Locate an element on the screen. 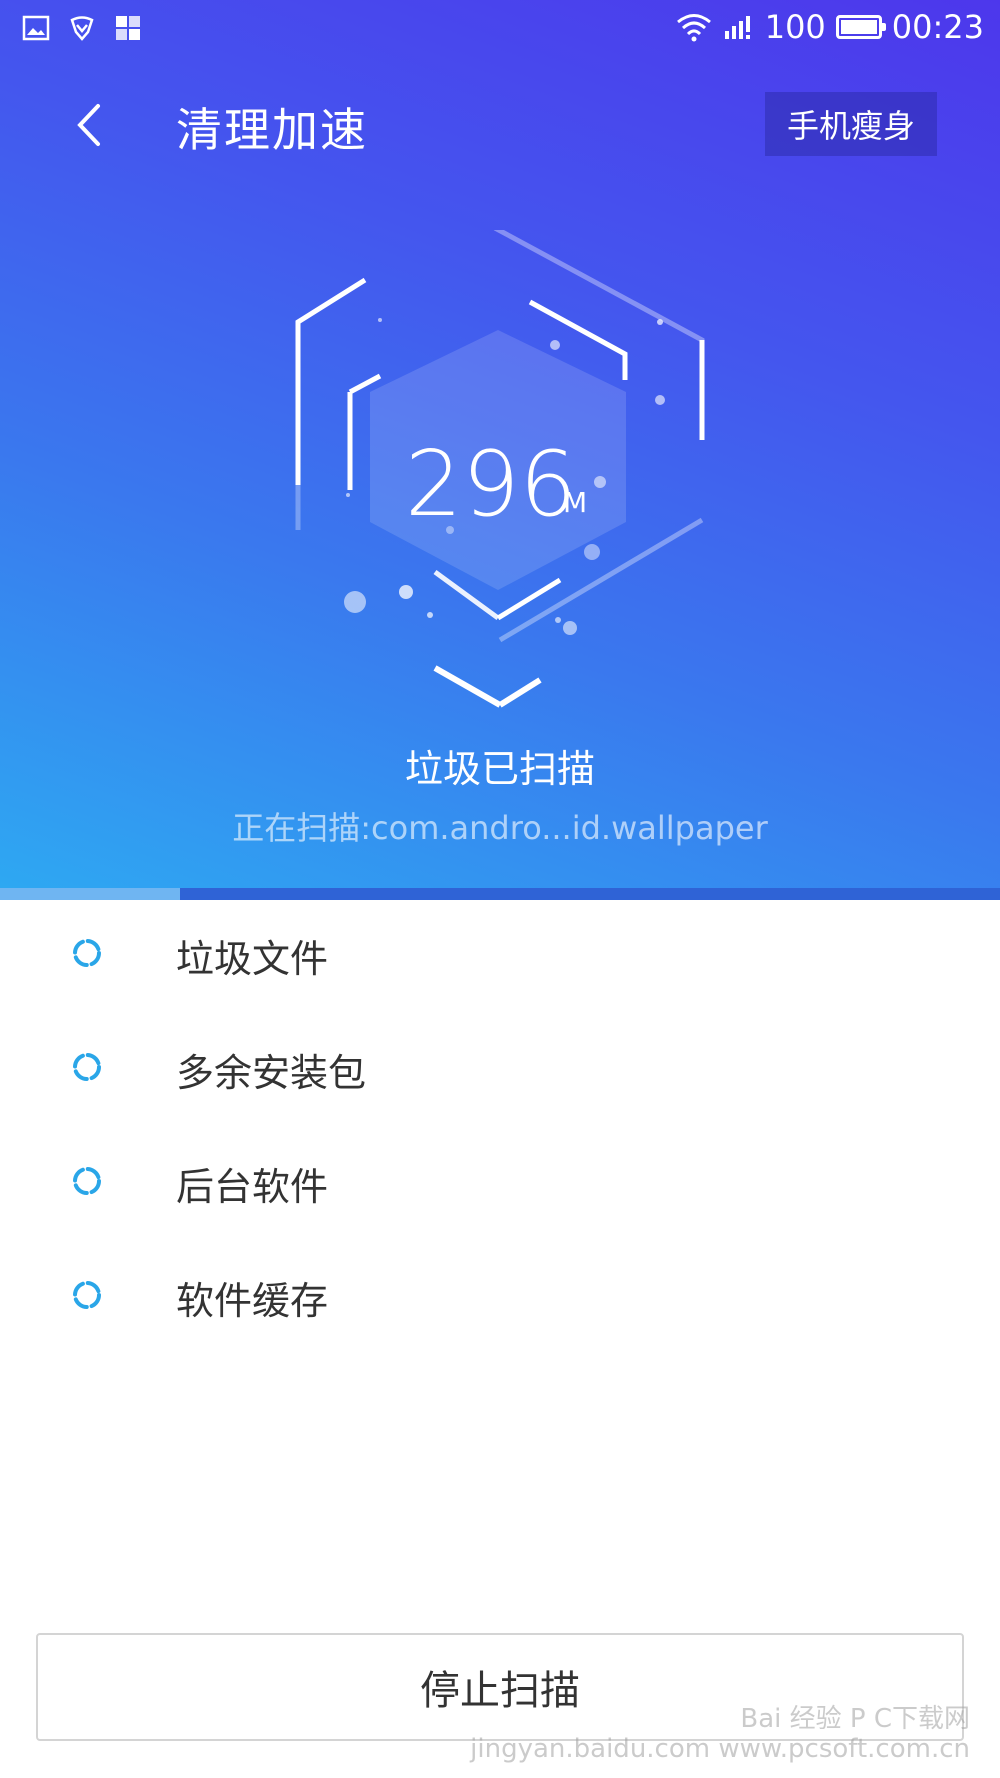 Image resolution: width=1000 pixels, height=1778 pixels. watermark-line-2: jingyan.baidu.com www.pcsoft.com.cn is located at coordinates (720, 1749).